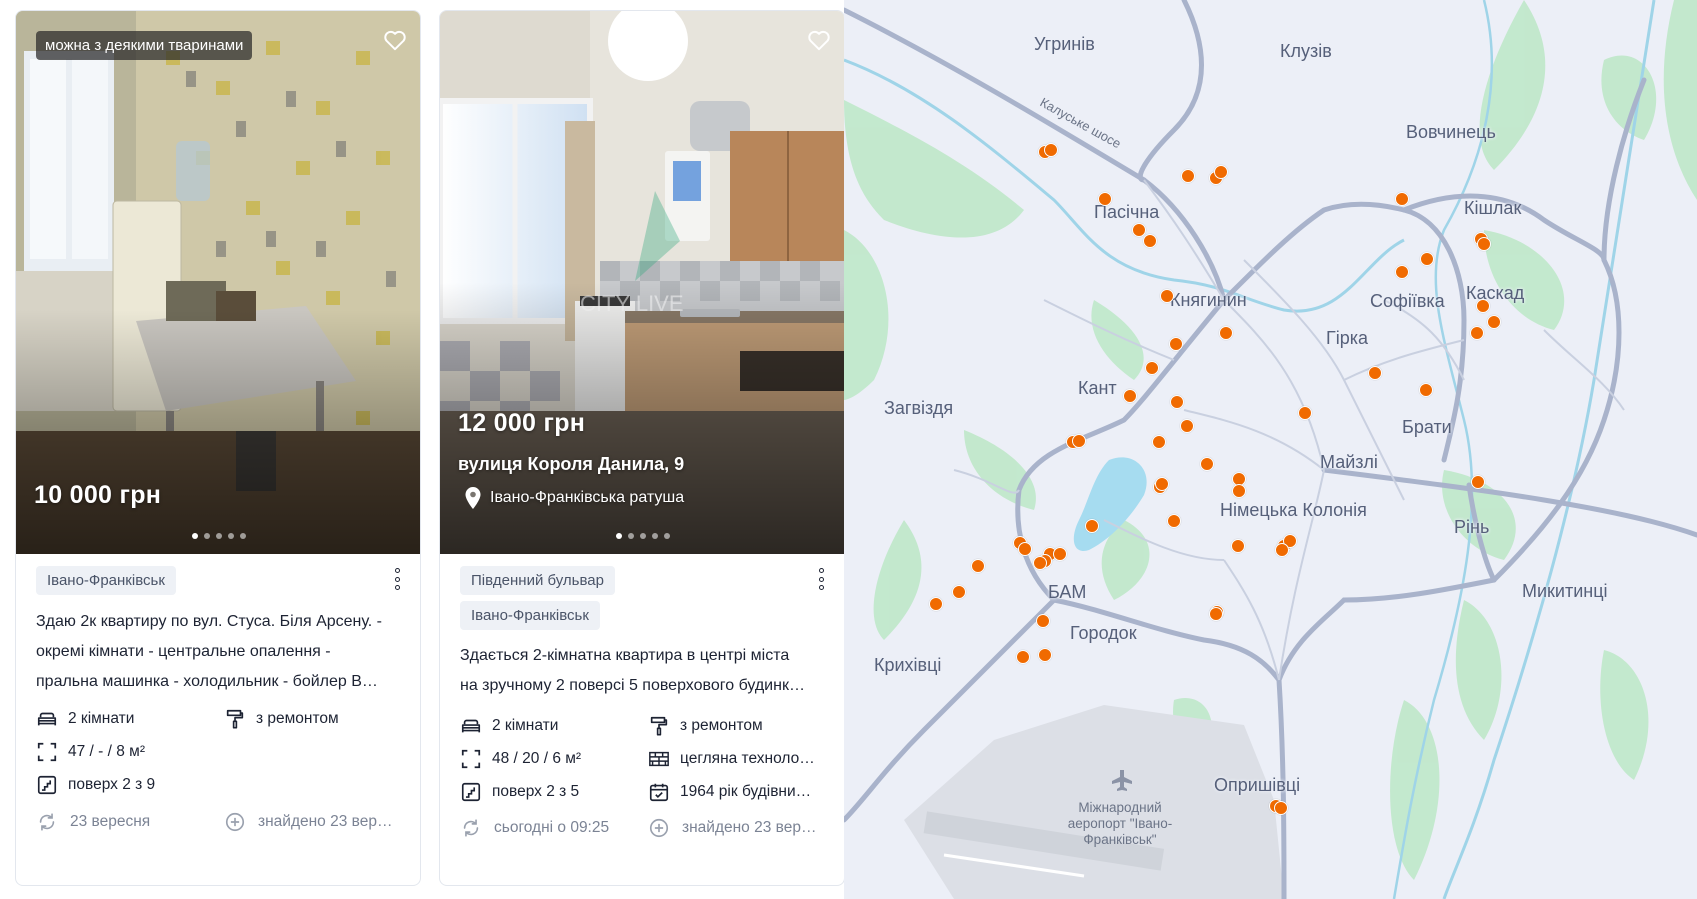  What do you see at coordinates (1306, 51) in the screenshot?
I see `map-label-kluziv: Клузів` at bounding box center [1306, 51].